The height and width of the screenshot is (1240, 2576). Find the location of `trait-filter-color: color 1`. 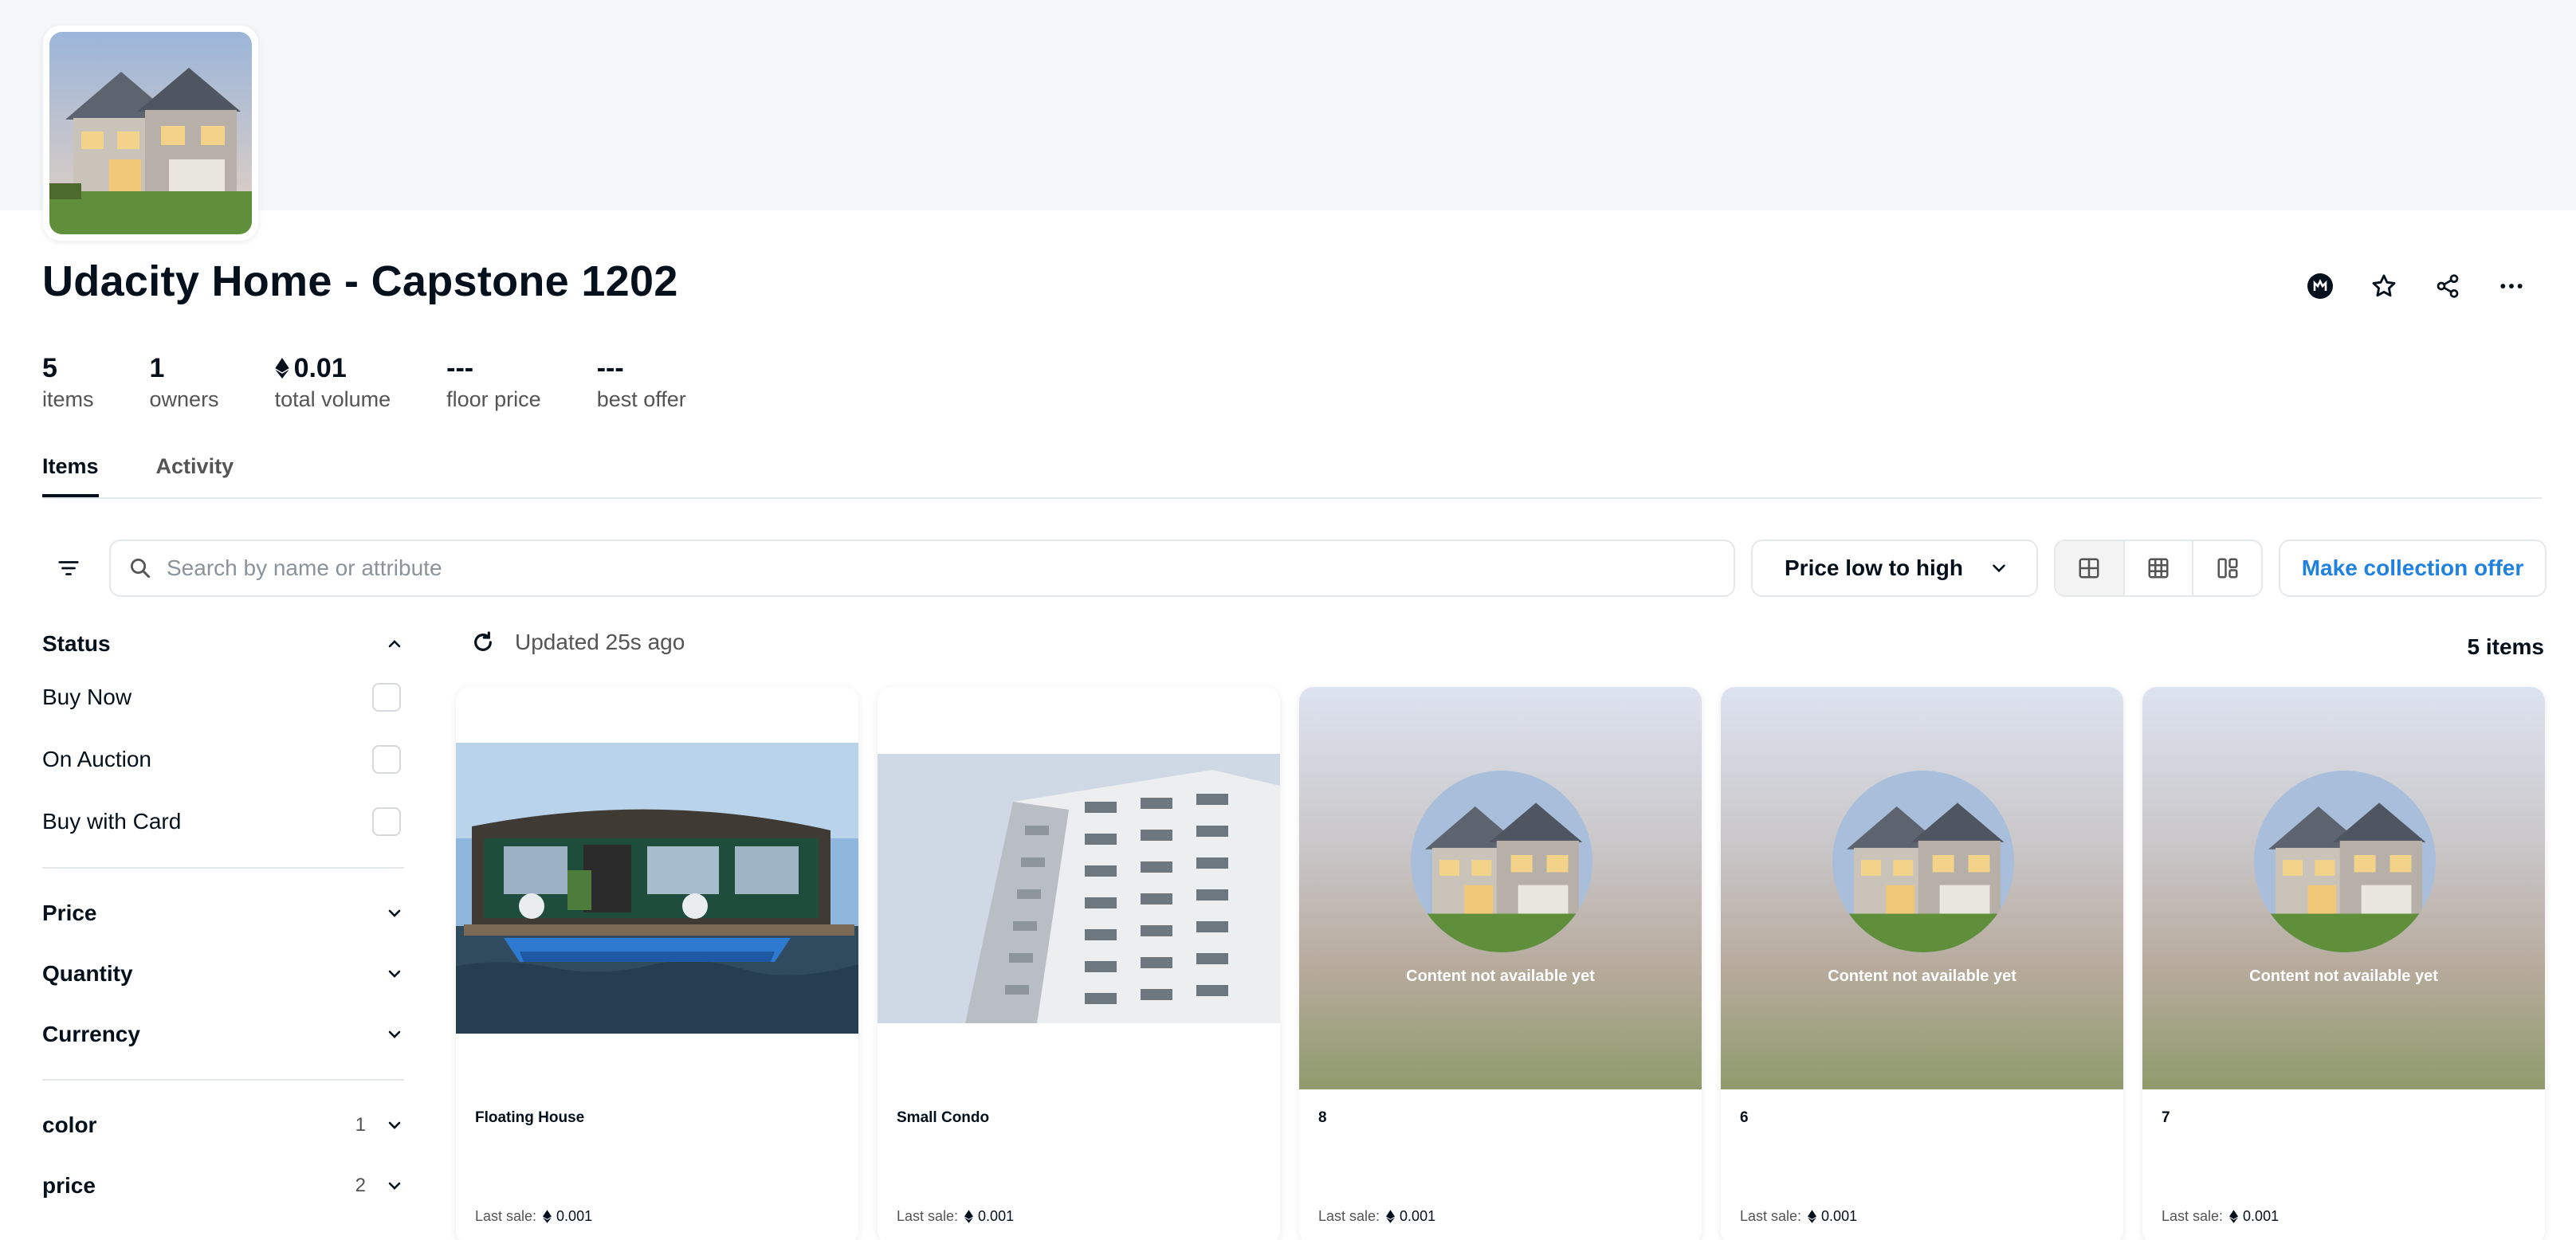

trait-filter-color: color 1 is located at coordinates (223, 1125).